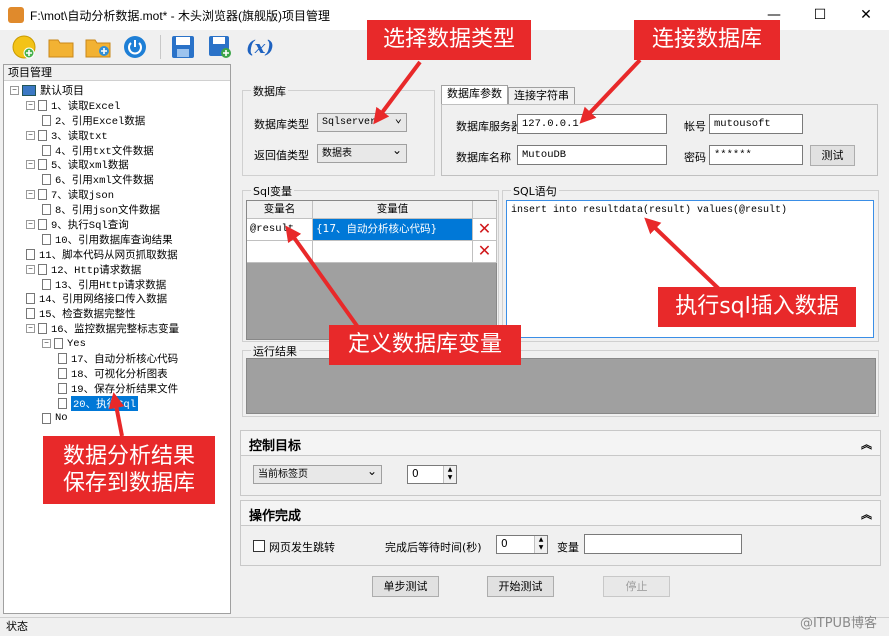  I want to click on tree-item: 8、引用json文件数据, so click(117, 209).